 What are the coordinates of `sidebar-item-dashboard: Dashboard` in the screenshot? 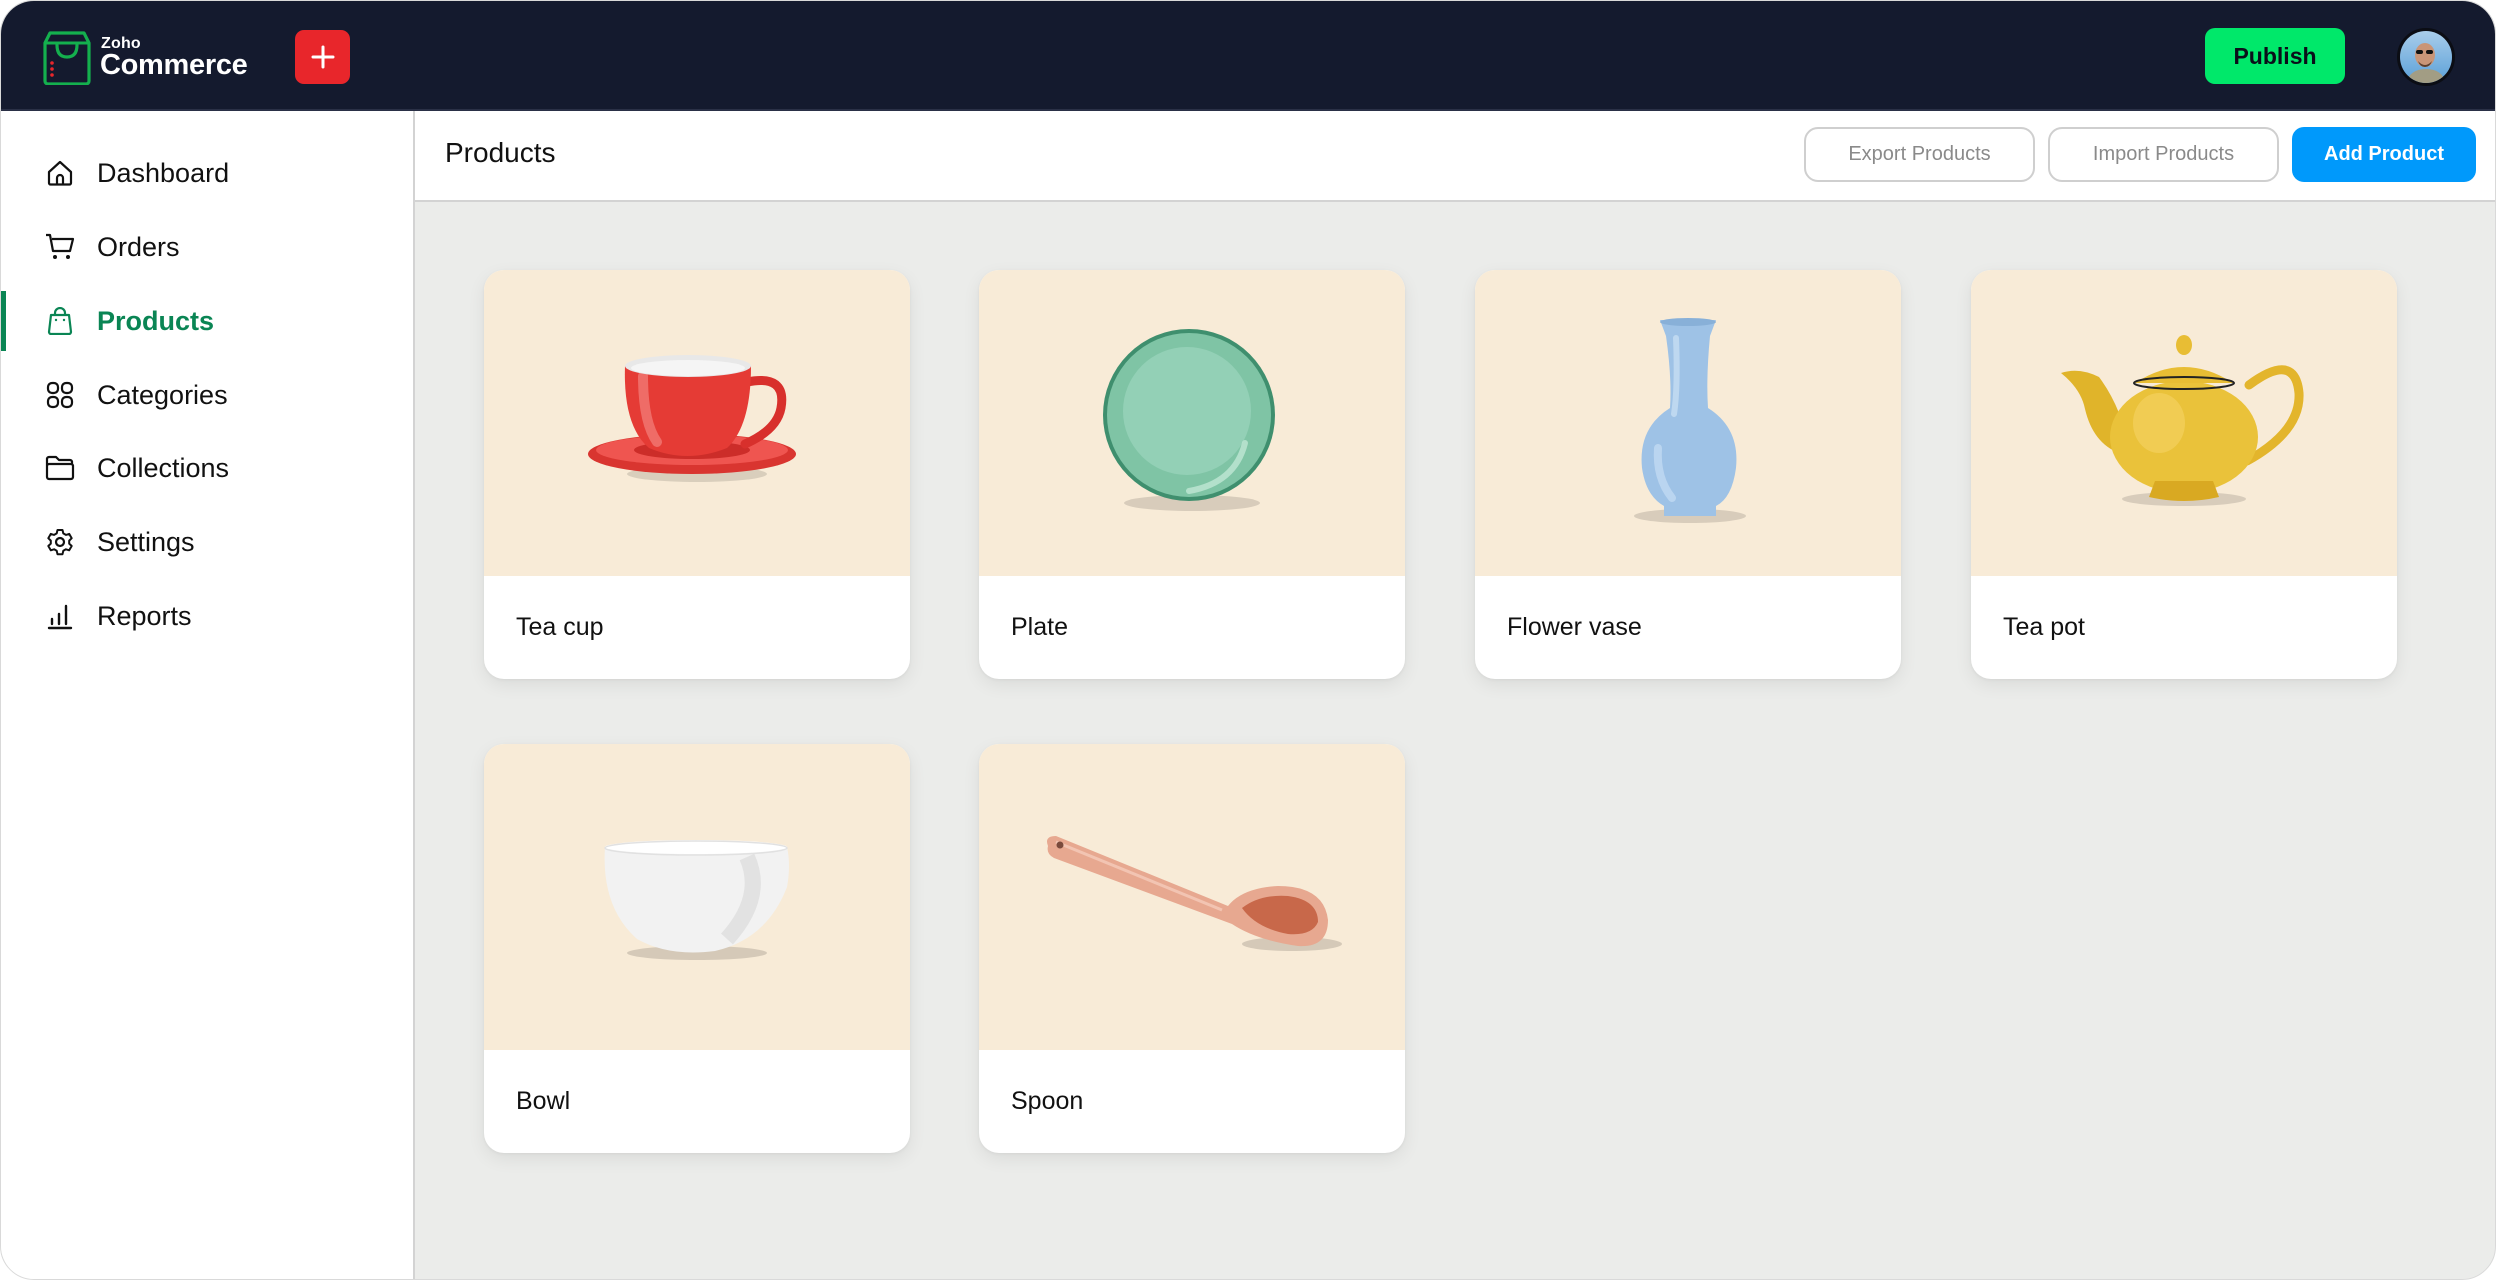 It's located at (207, 173).